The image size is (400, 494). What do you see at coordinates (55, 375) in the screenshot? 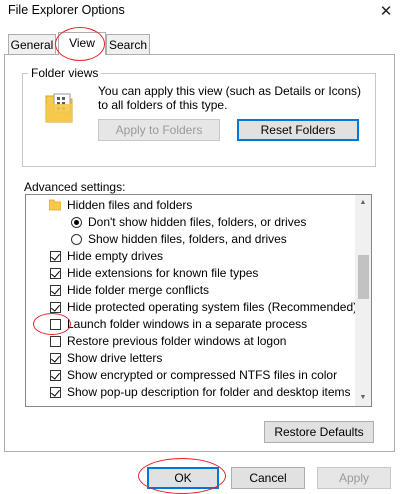
I see `checkbox-show-encrypted-color` at bounding box center [55, 375].